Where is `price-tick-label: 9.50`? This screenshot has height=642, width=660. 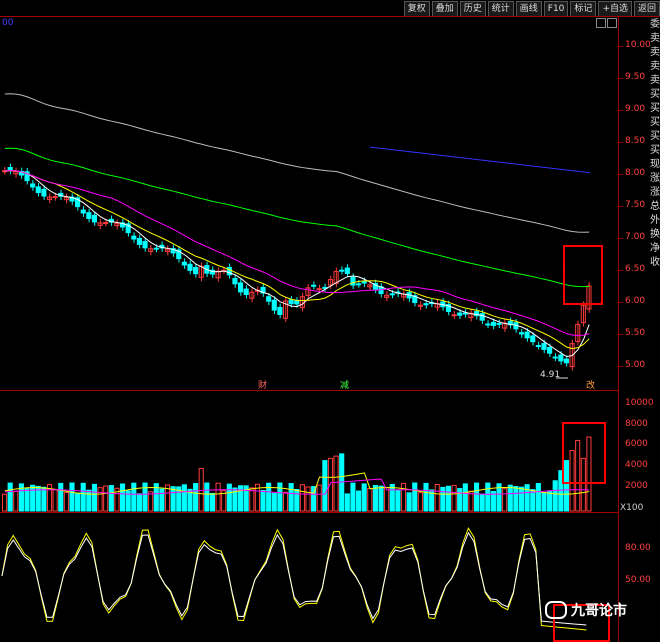 price-tick-label: 9.50 is located at coordinates (635, 77).